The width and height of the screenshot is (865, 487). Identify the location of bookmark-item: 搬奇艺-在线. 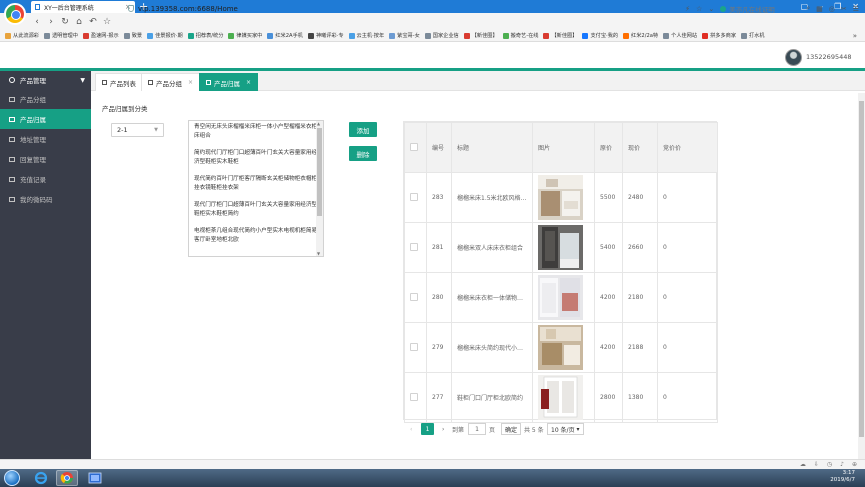
(520, 35).